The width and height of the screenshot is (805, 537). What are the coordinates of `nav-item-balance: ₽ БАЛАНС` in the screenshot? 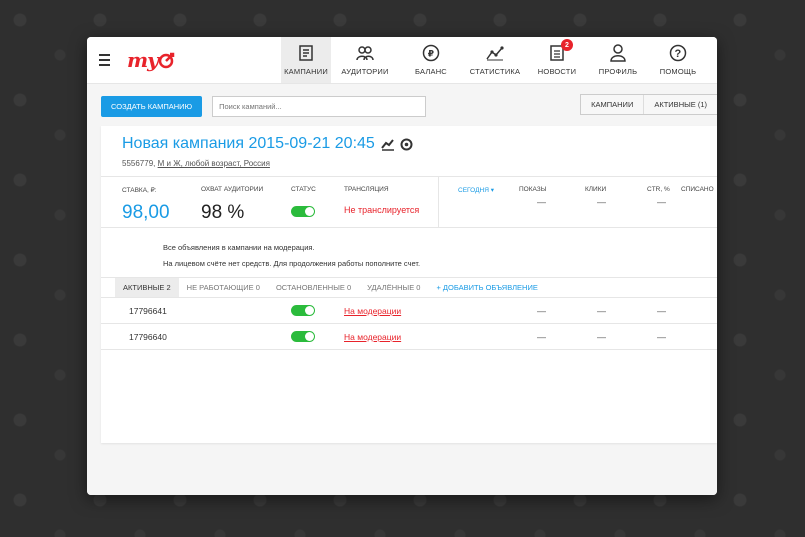 It's located at (431, 60).